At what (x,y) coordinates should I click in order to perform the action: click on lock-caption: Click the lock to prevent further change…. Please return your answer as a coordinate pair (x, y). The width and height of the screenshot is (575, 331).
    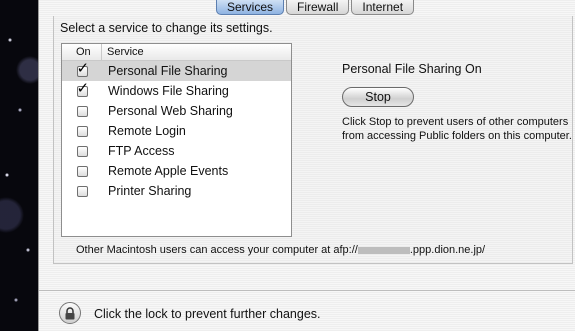
    Looking at the image, I should click on (207, 314).